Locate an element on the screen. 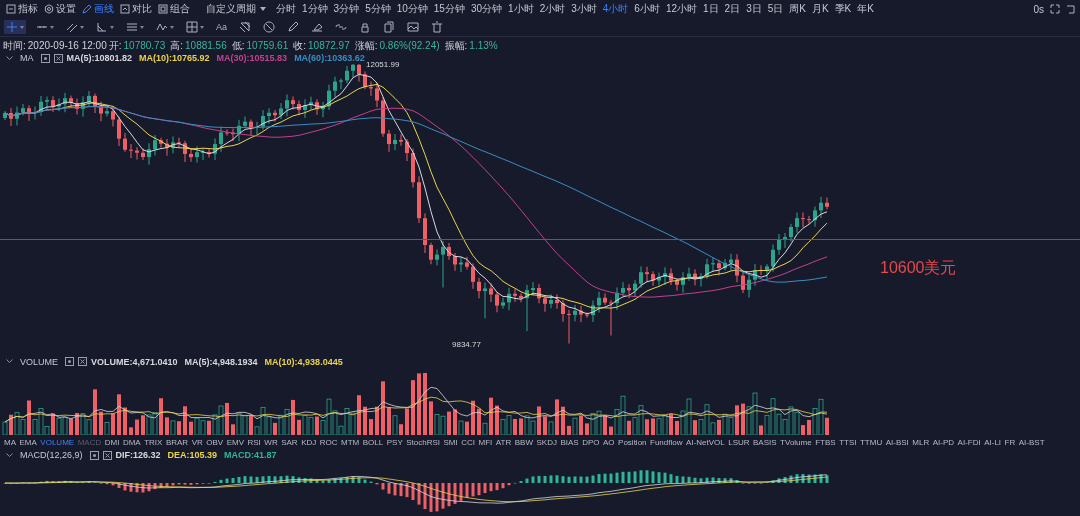 Image resolution: width=1080 pixels, height=516 pixels. indicator-tab: LSUR is located at coordinates (739, 442).